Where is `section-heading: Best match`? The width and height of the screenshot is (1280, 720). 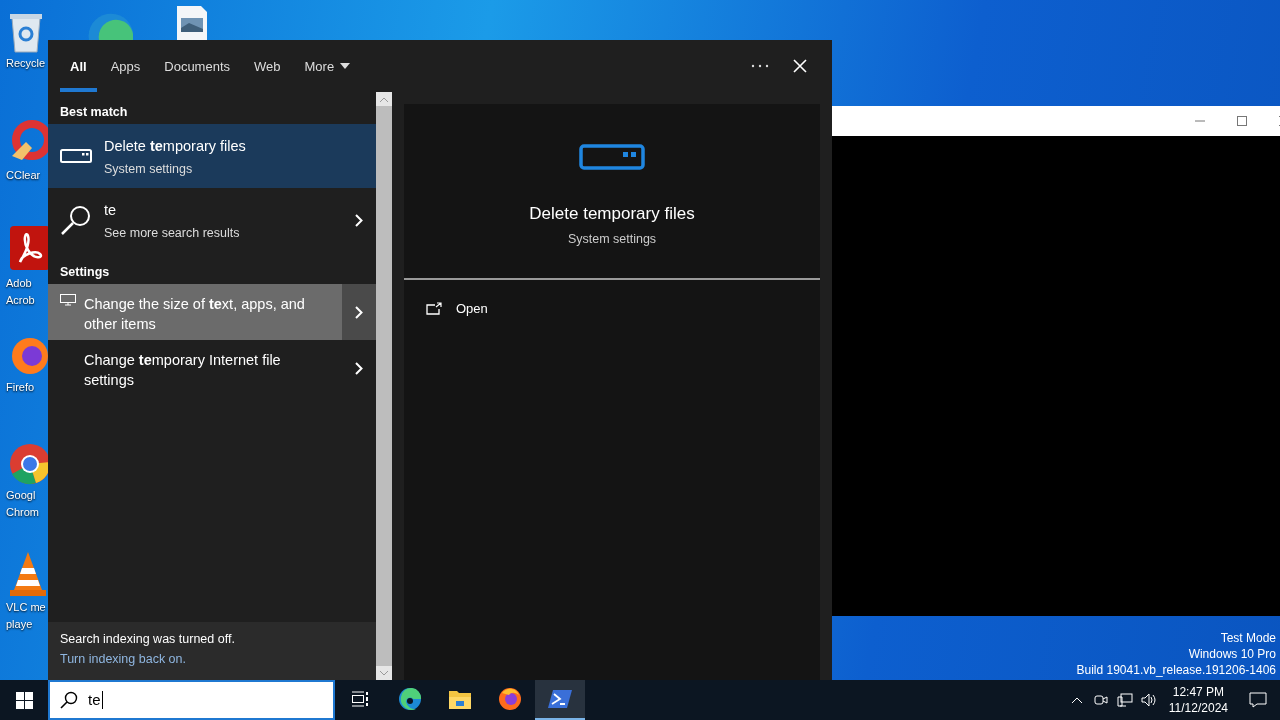
section-heading: Best match is located at coordinates (94, 112).